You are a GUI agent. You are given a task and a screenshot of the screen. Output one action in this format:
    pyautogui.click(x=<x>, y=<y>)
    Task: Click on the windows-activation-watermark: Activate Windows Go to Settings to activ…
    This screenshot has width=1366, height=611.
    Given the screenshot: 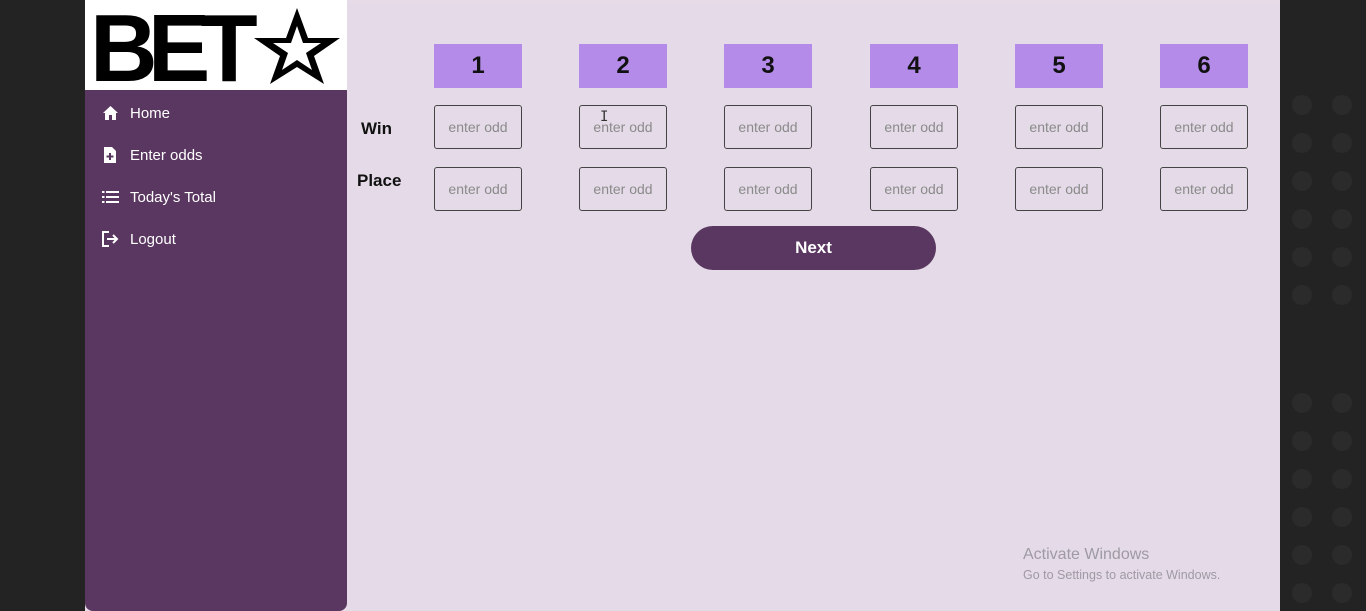 What is the action you would take?
    pyautogui.click(x=1121, y=564)
    